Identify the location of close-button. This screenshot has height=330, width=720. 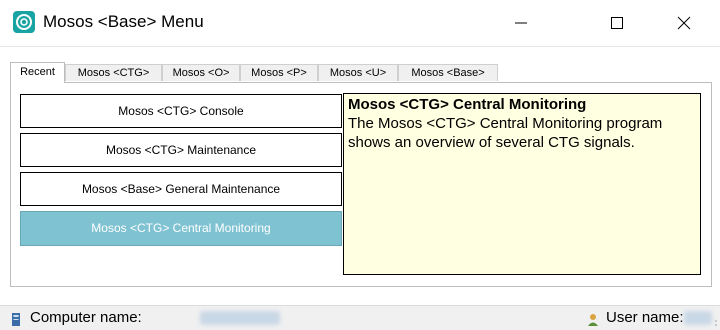
(684, 23).